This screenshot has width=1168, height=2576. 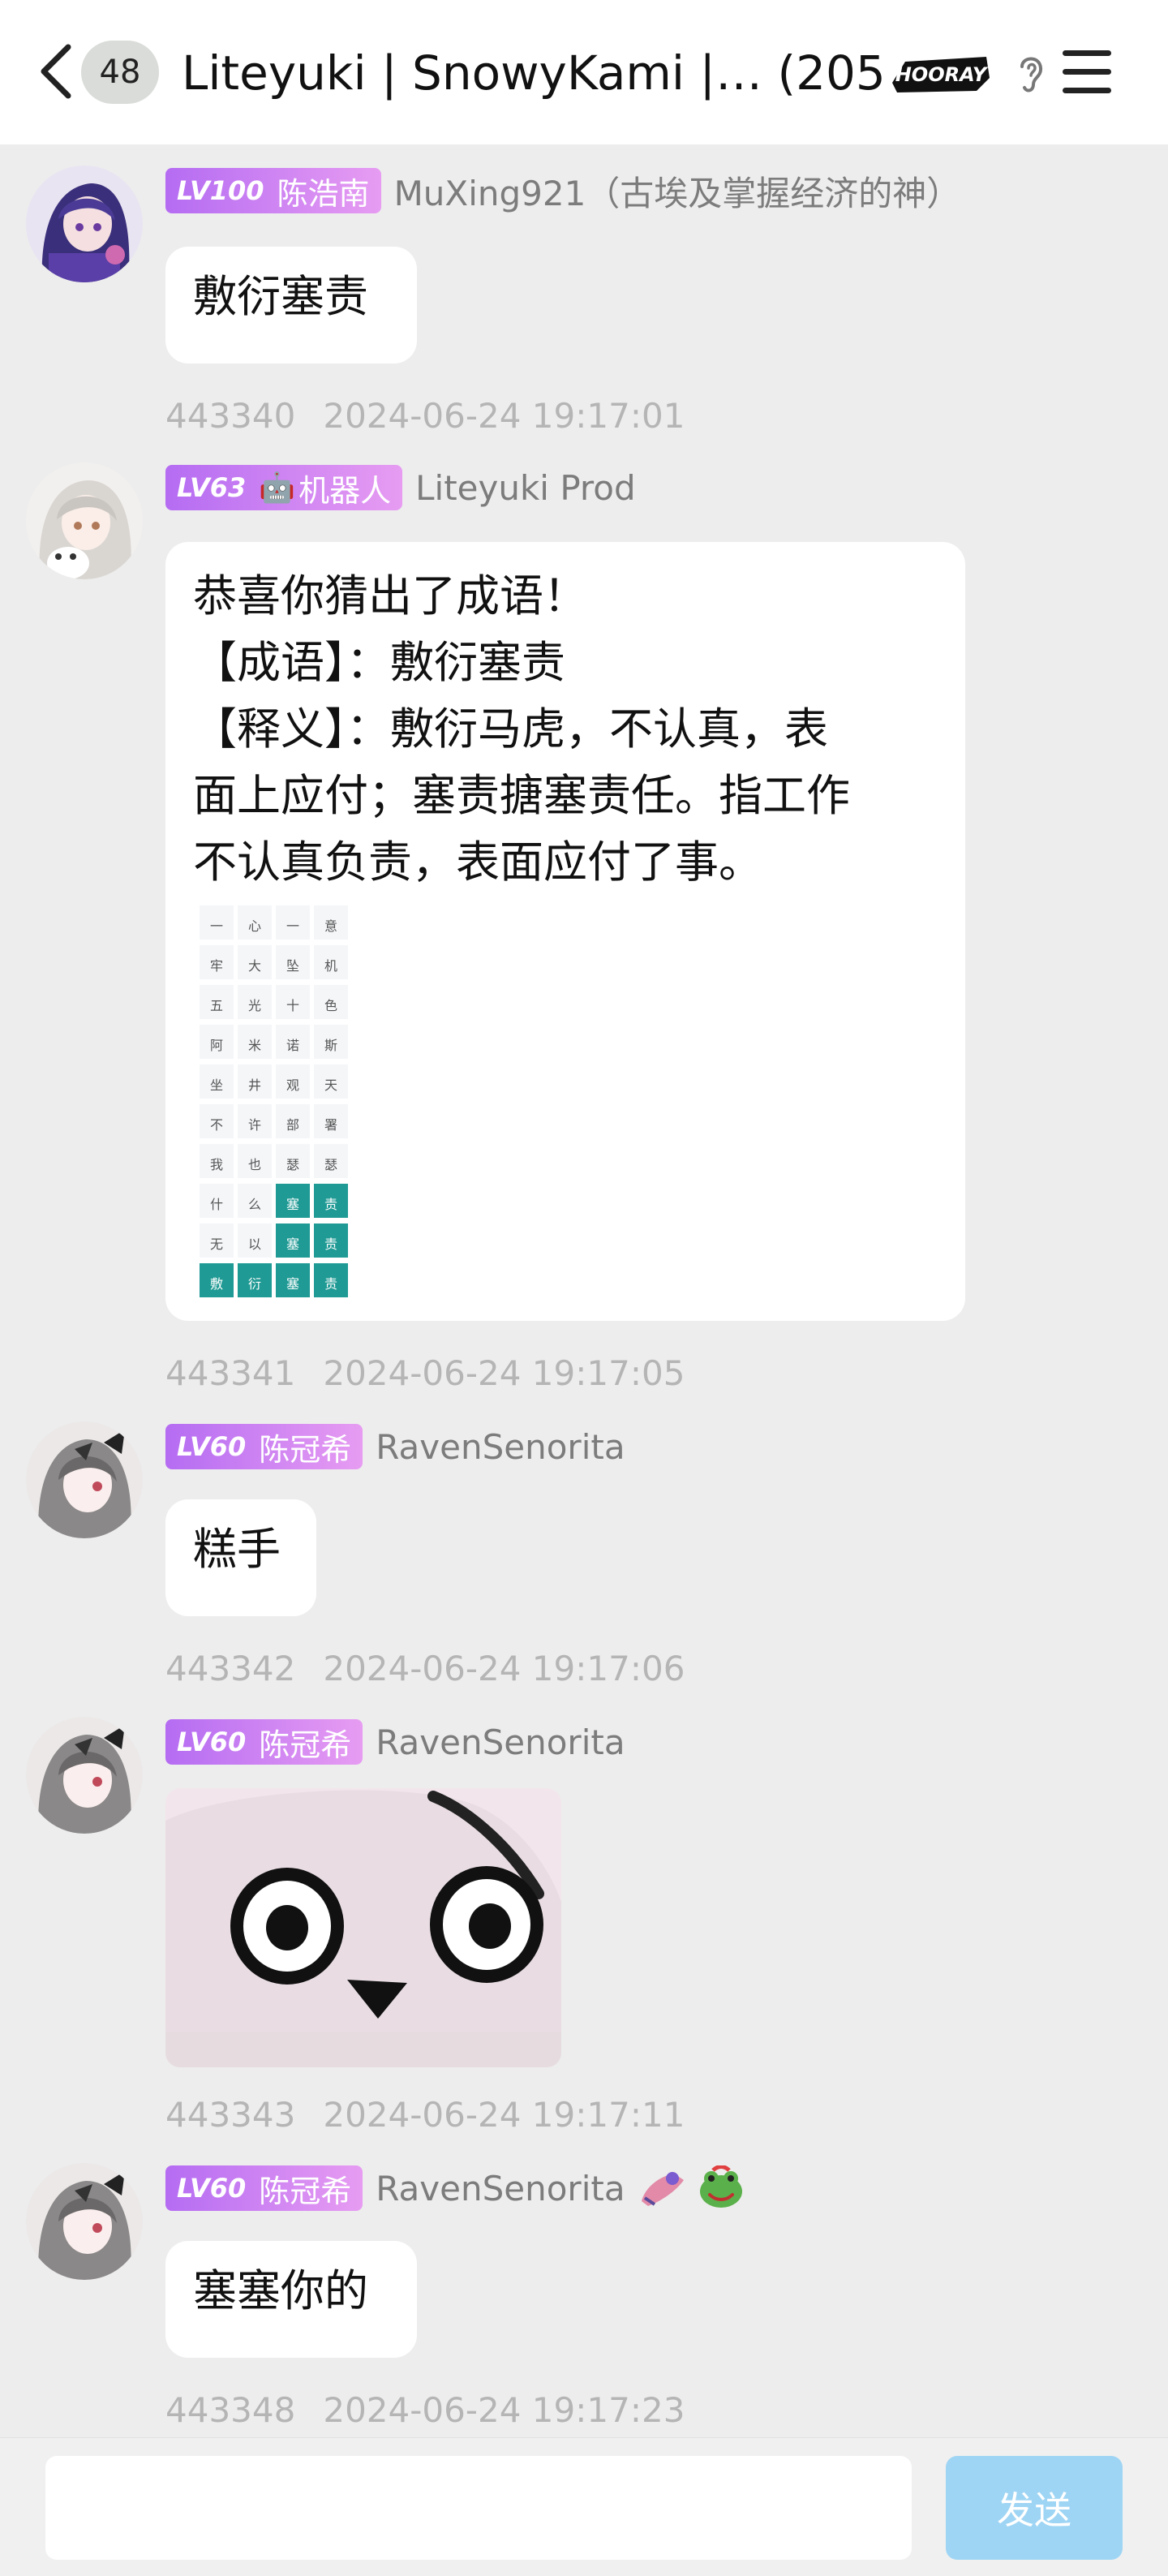 I want to click on grid-cell: 光, so click(x=255, y=1002).